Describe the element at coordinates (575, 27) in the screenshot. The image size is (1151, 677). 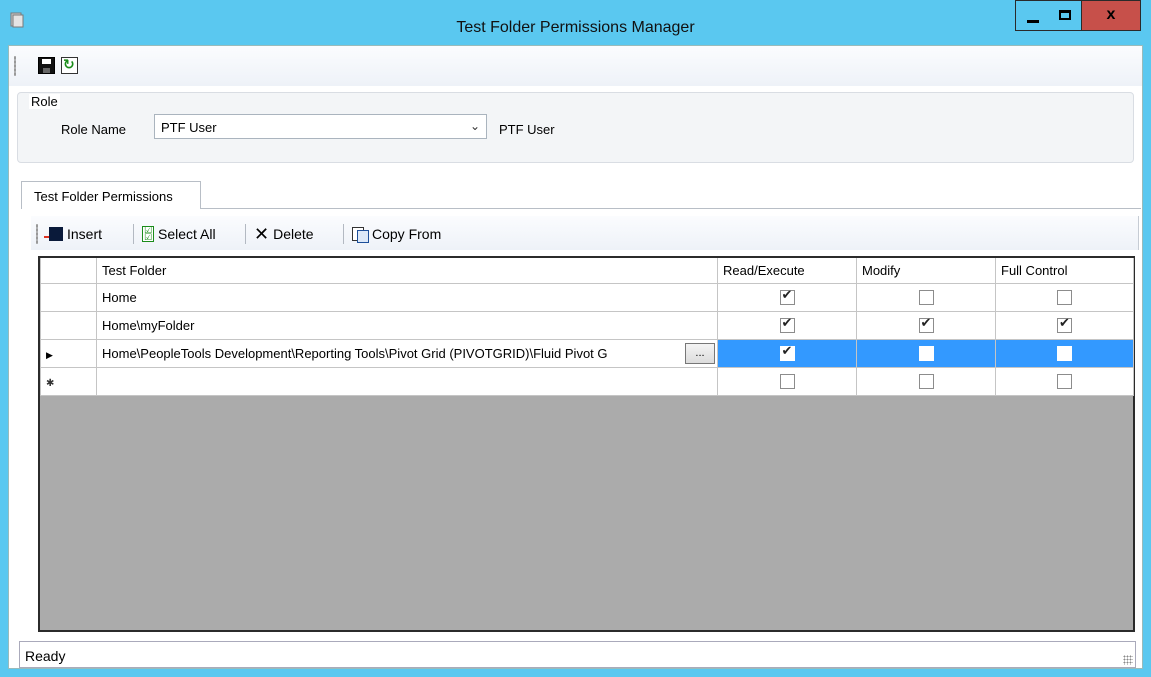
I see `window-title: Test Folder Permissions Manager` at that location.